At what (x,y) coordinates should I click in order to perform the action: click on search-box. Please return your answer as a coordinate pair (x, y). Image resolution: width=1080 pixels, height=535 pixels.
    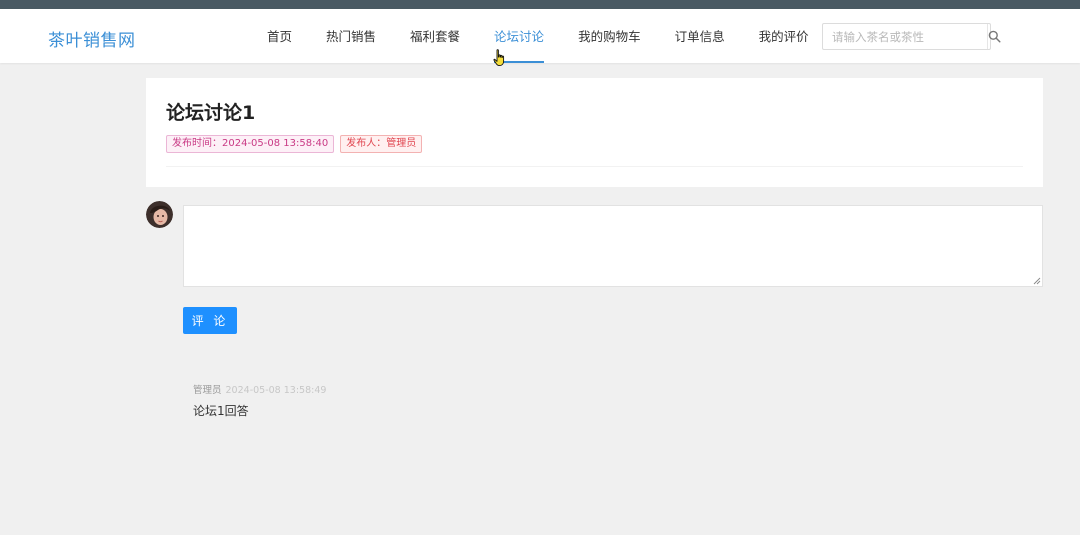
    Looking at the image, I should click on (911, 36).